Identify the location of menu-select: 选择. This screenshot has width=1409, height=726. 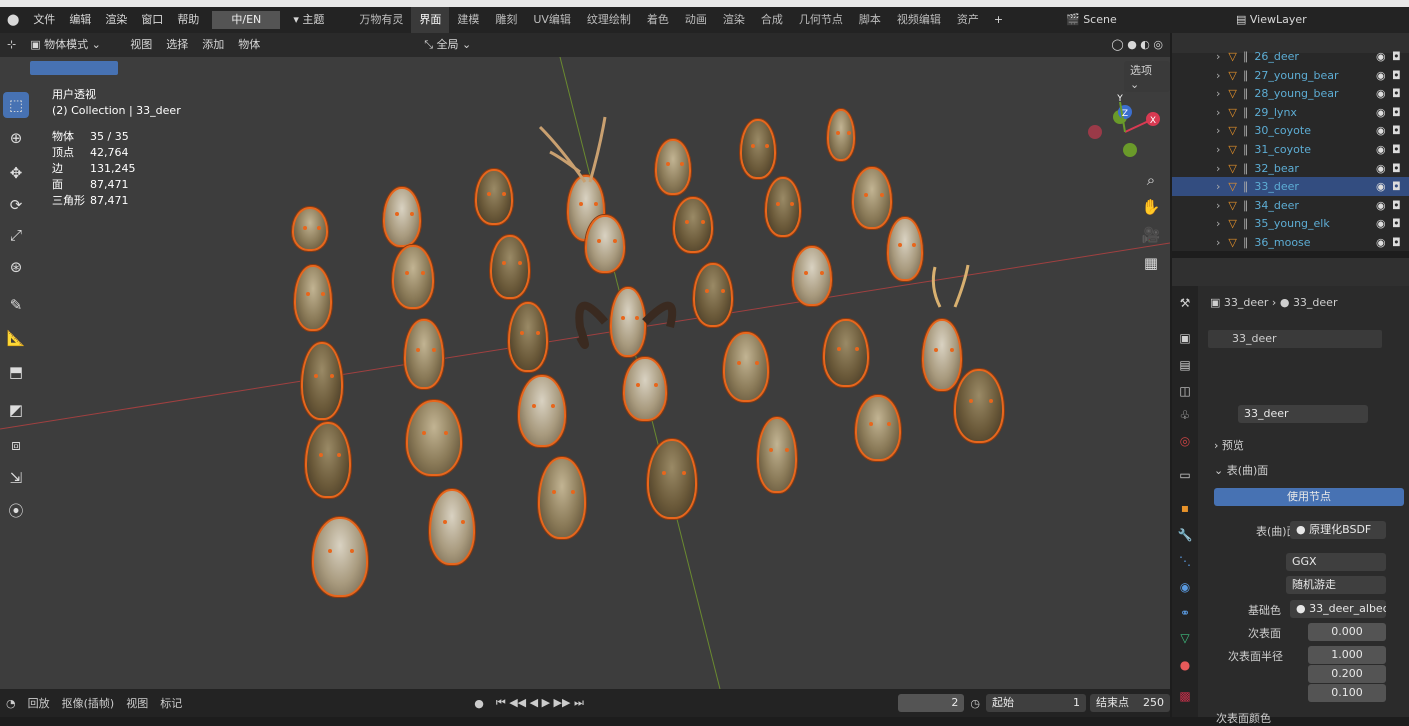
(177, 45).